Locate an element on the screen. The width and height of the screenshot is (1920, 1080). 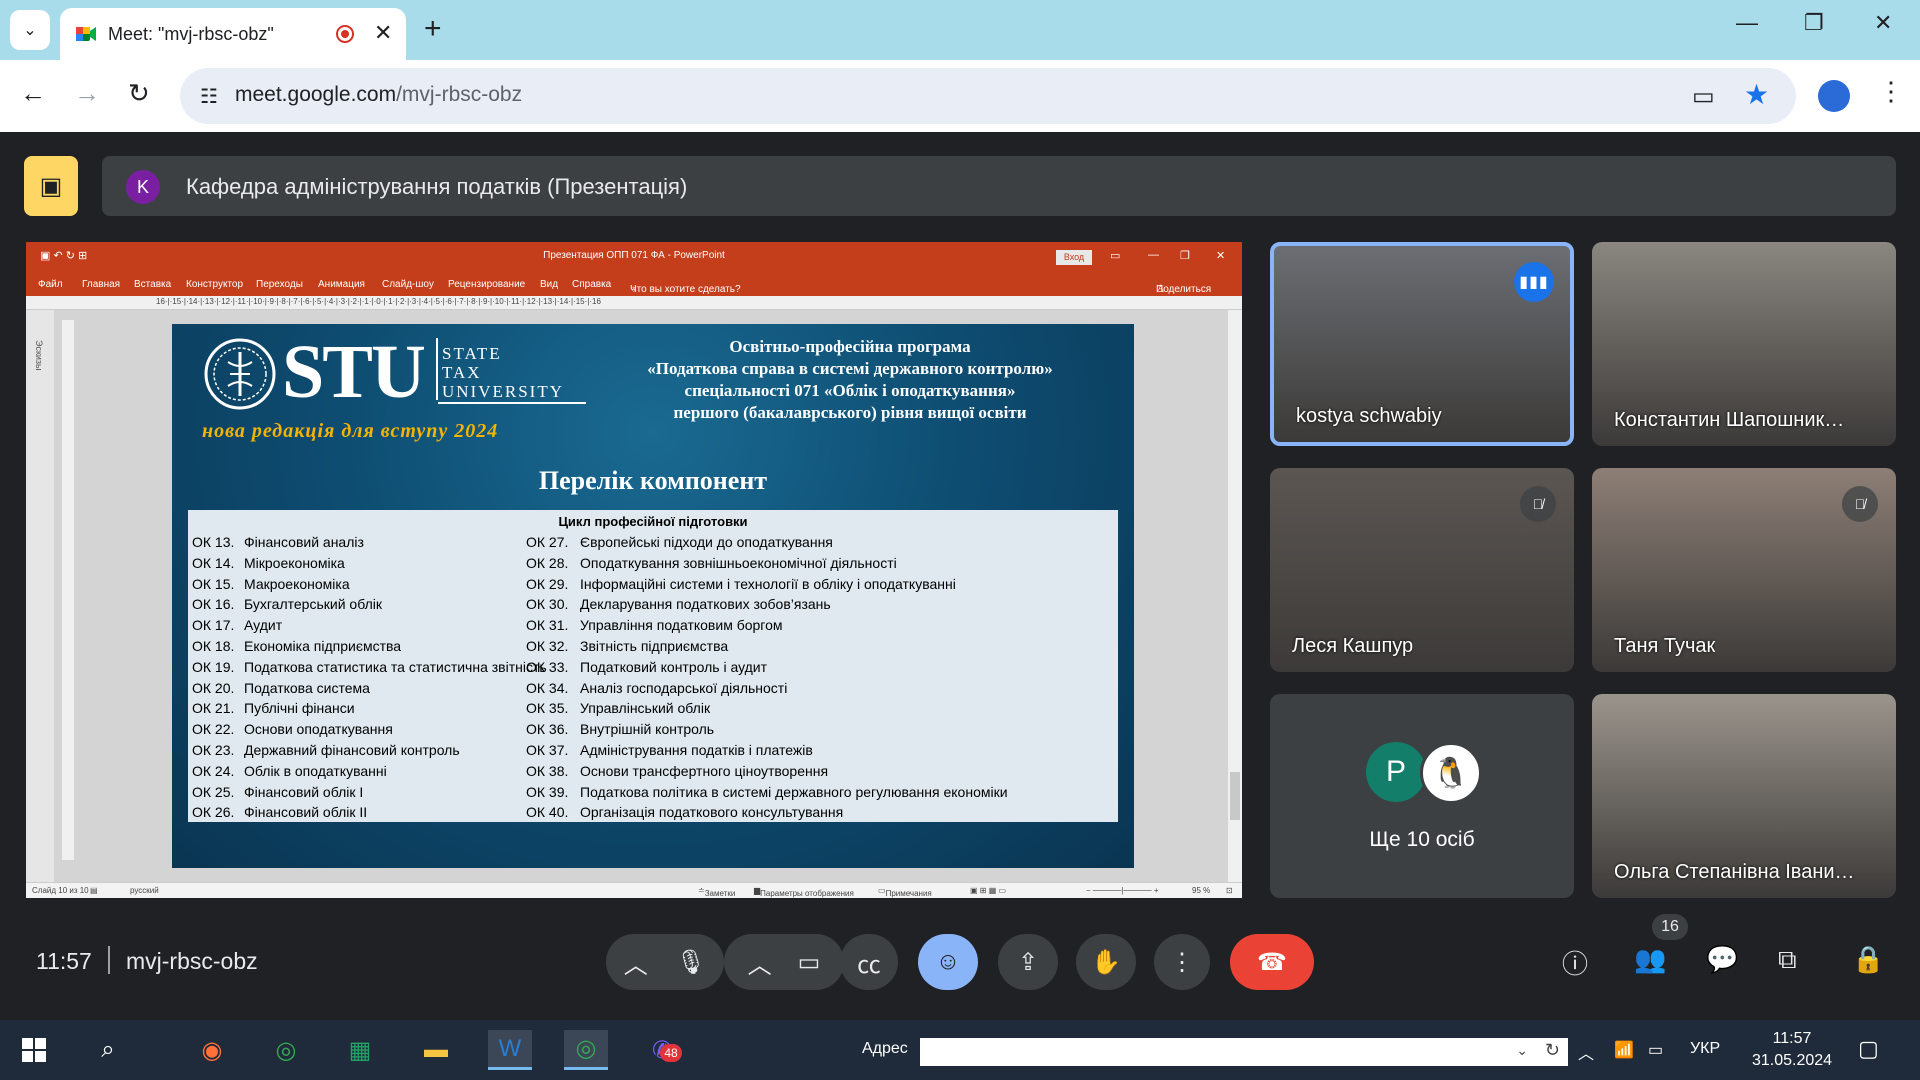
ppt-ribbon-icon: ▭ is located at coordinates (1115, 255).